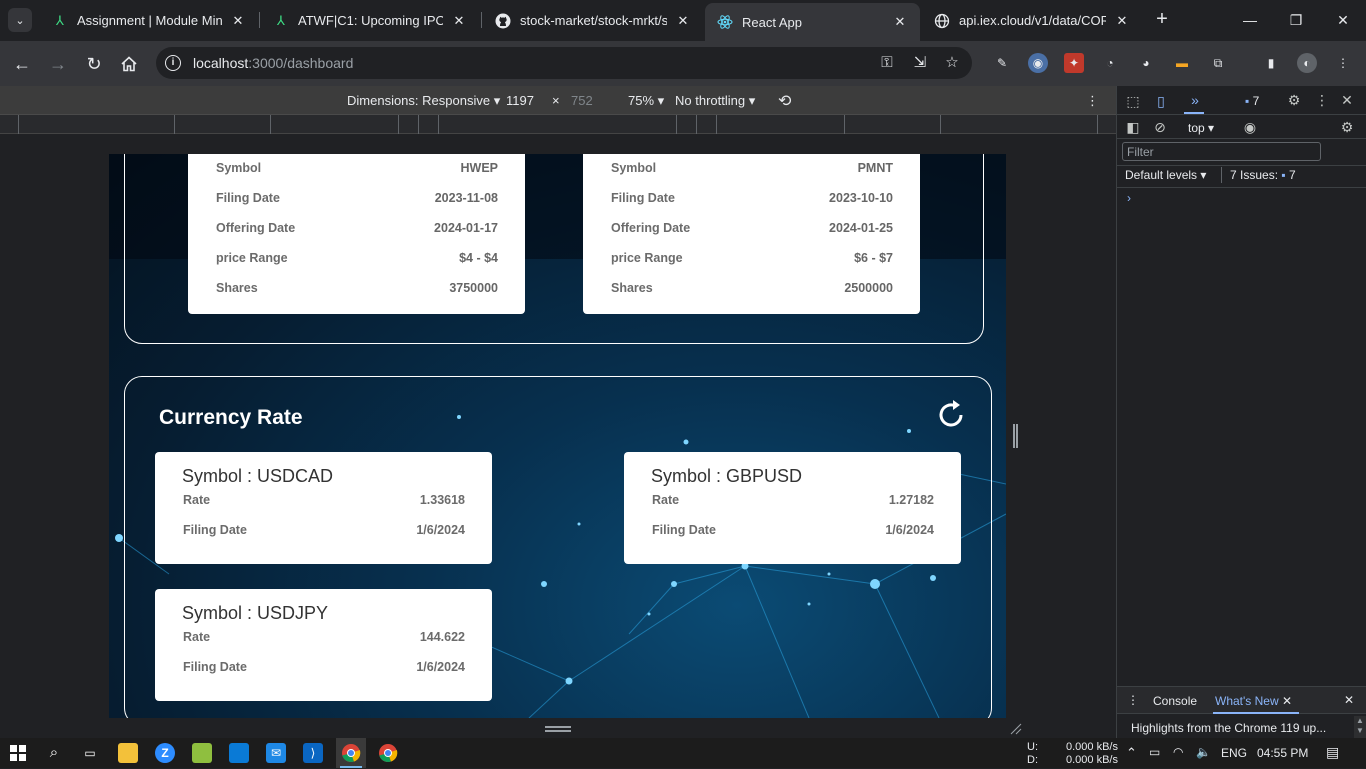  I want to click on more-tabs-icon: », so click(1195, 100).